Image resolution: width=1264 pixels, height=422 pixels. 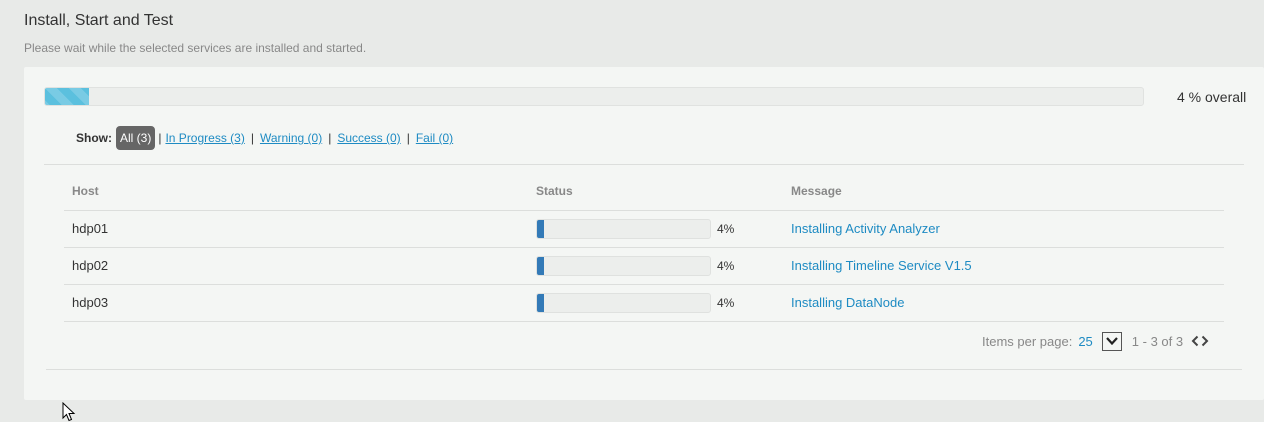 What do you see at coordinates (204, 138) in the screenshot?
I see `filter-in-progress: In Progress (3)` at bounding box center [204, 138].